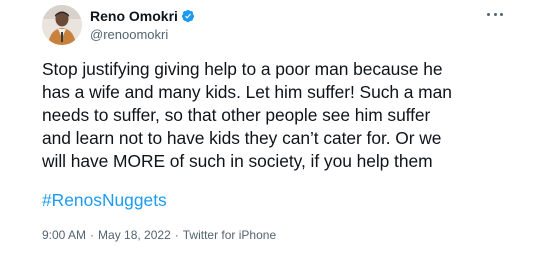  I want to click on author-names: Reno Omokri @renoomokri, so click(142, 25).